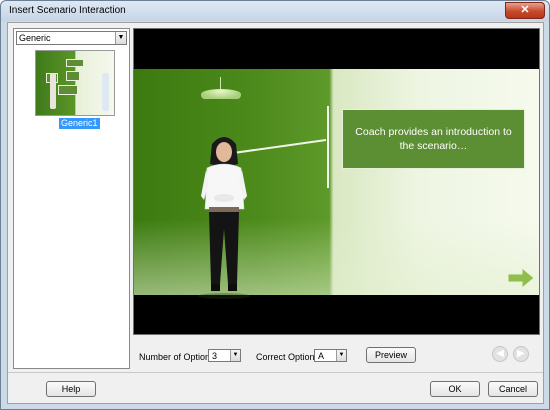 The image size is (550, 410). I want to click on correct-option-label: Correct Option, so click(285, 357).